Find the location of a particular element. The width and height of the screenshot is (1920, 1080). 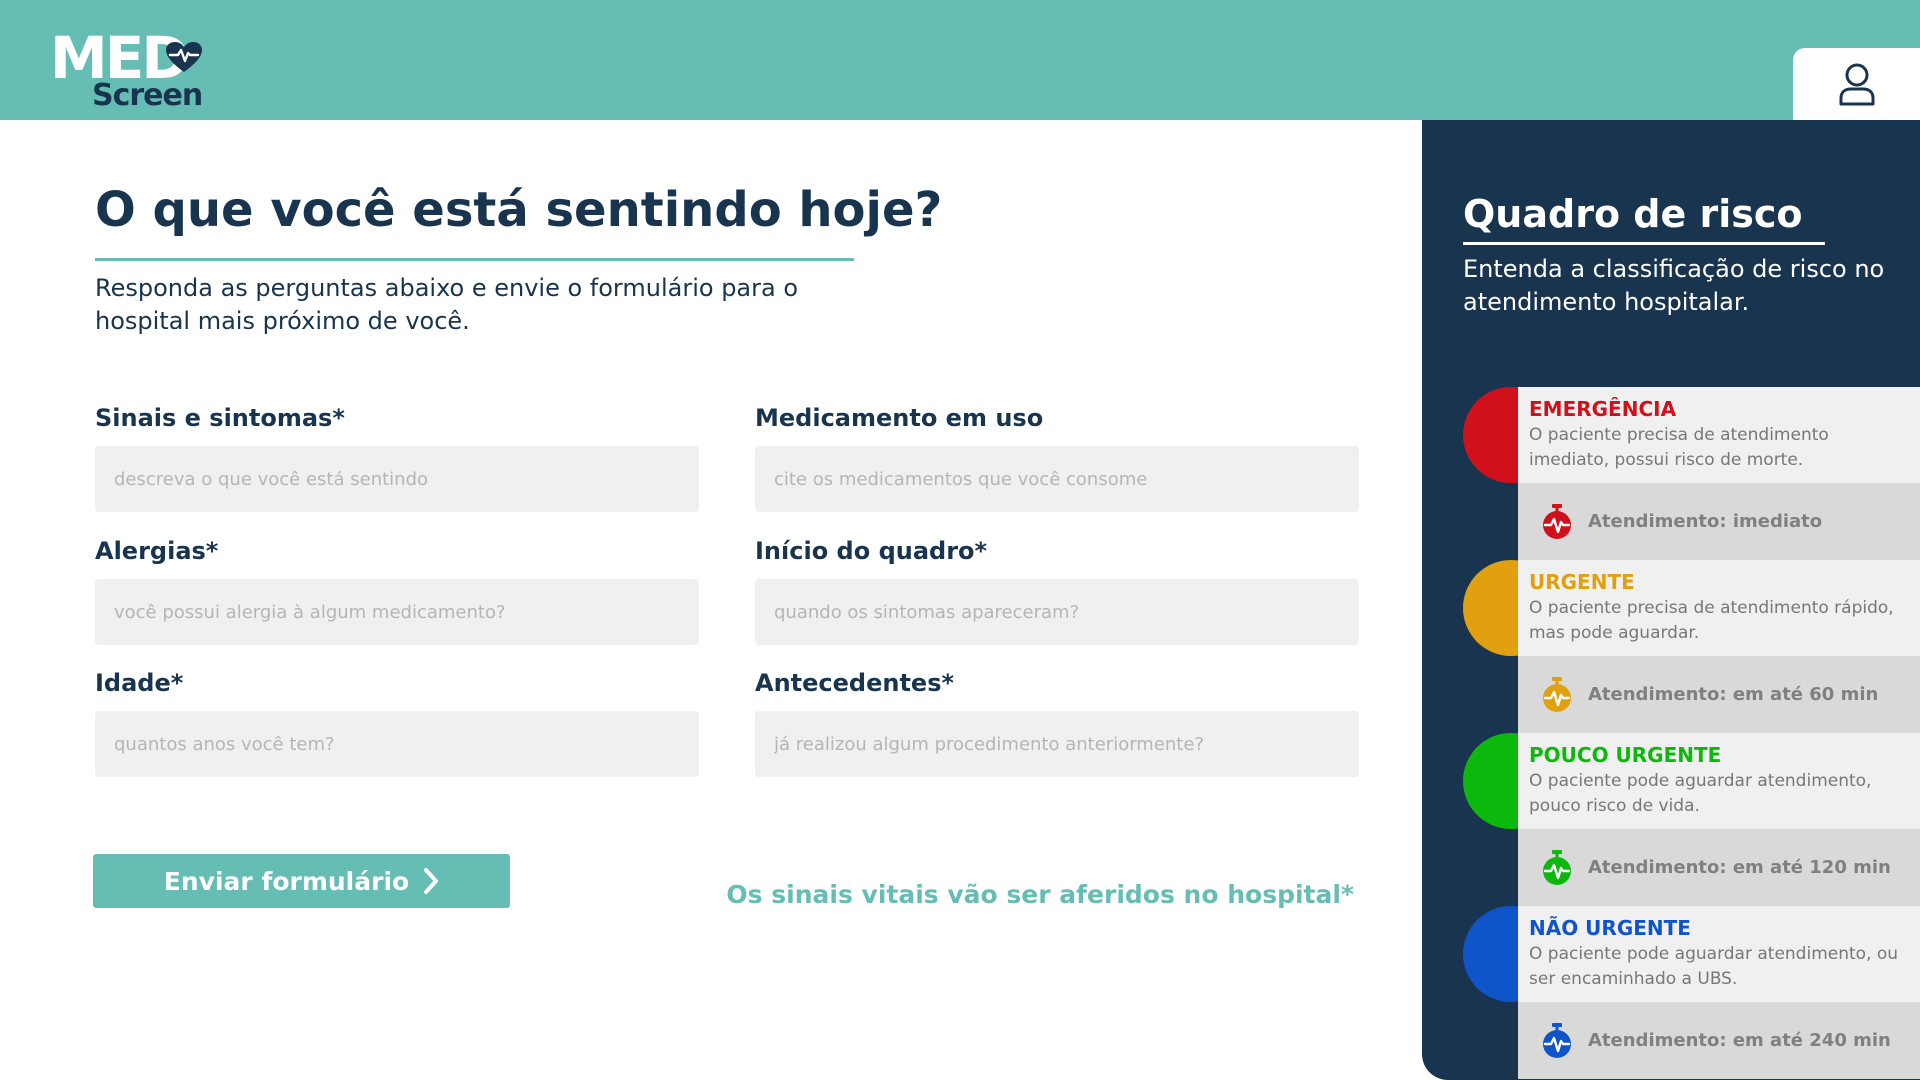

medication-input is located at coordinates (1057, 479).